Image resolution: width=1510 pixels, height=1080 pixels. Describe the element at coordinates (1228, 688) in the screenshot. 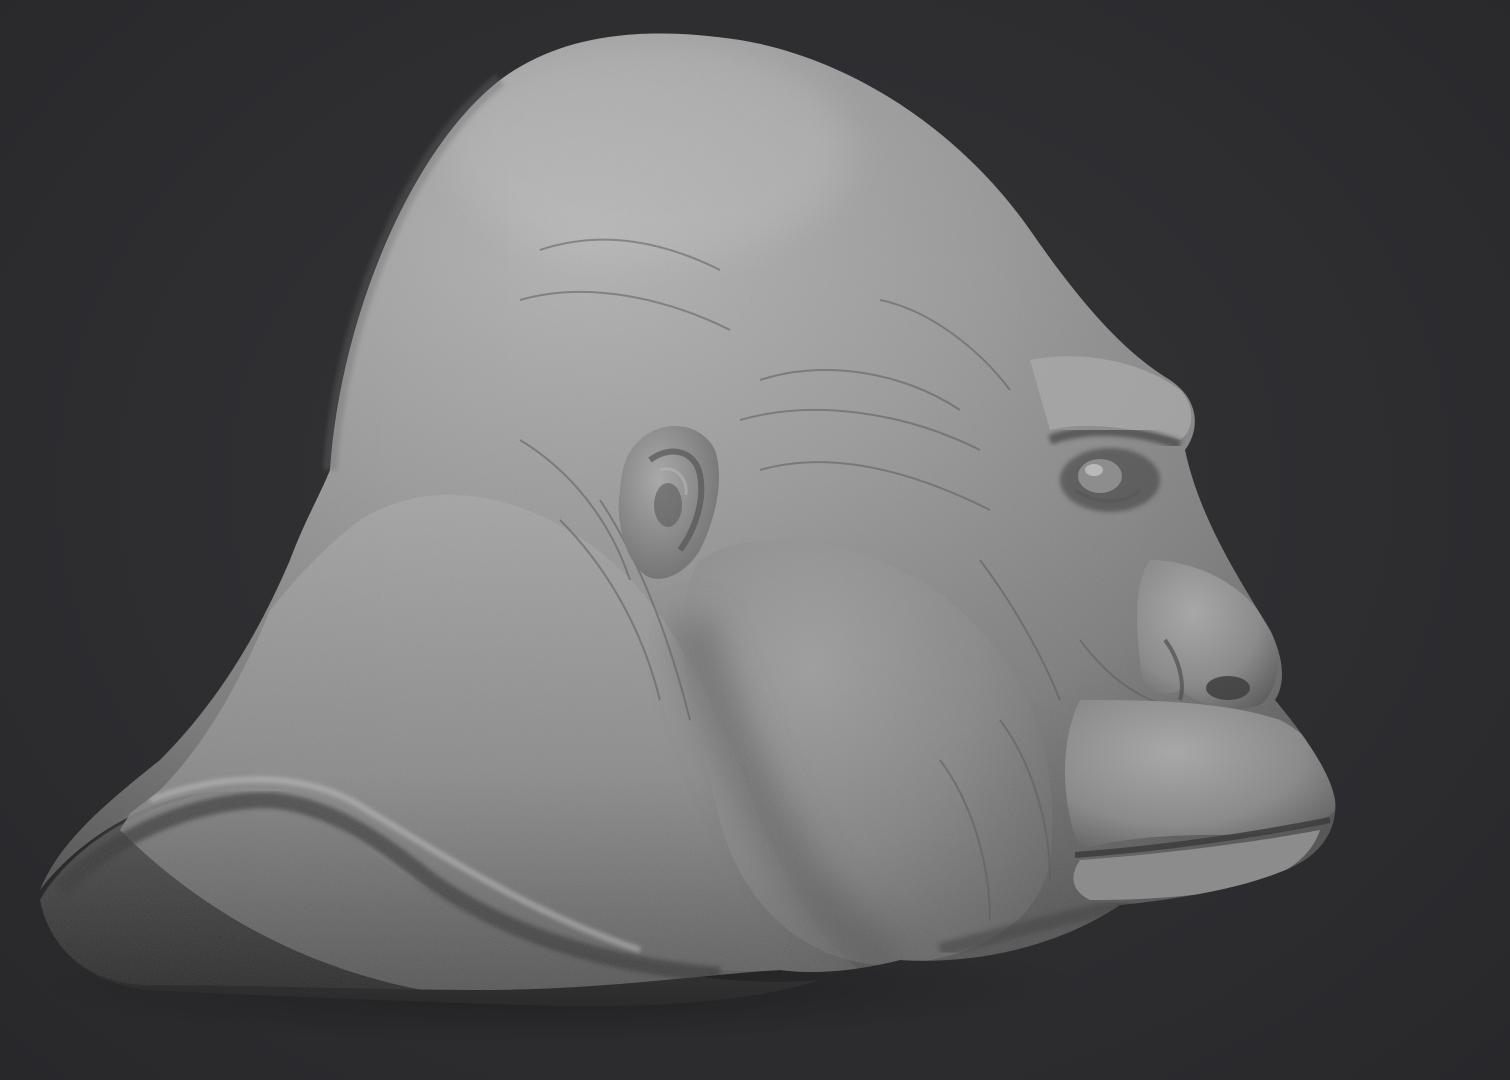

I see `nostril` at that location.